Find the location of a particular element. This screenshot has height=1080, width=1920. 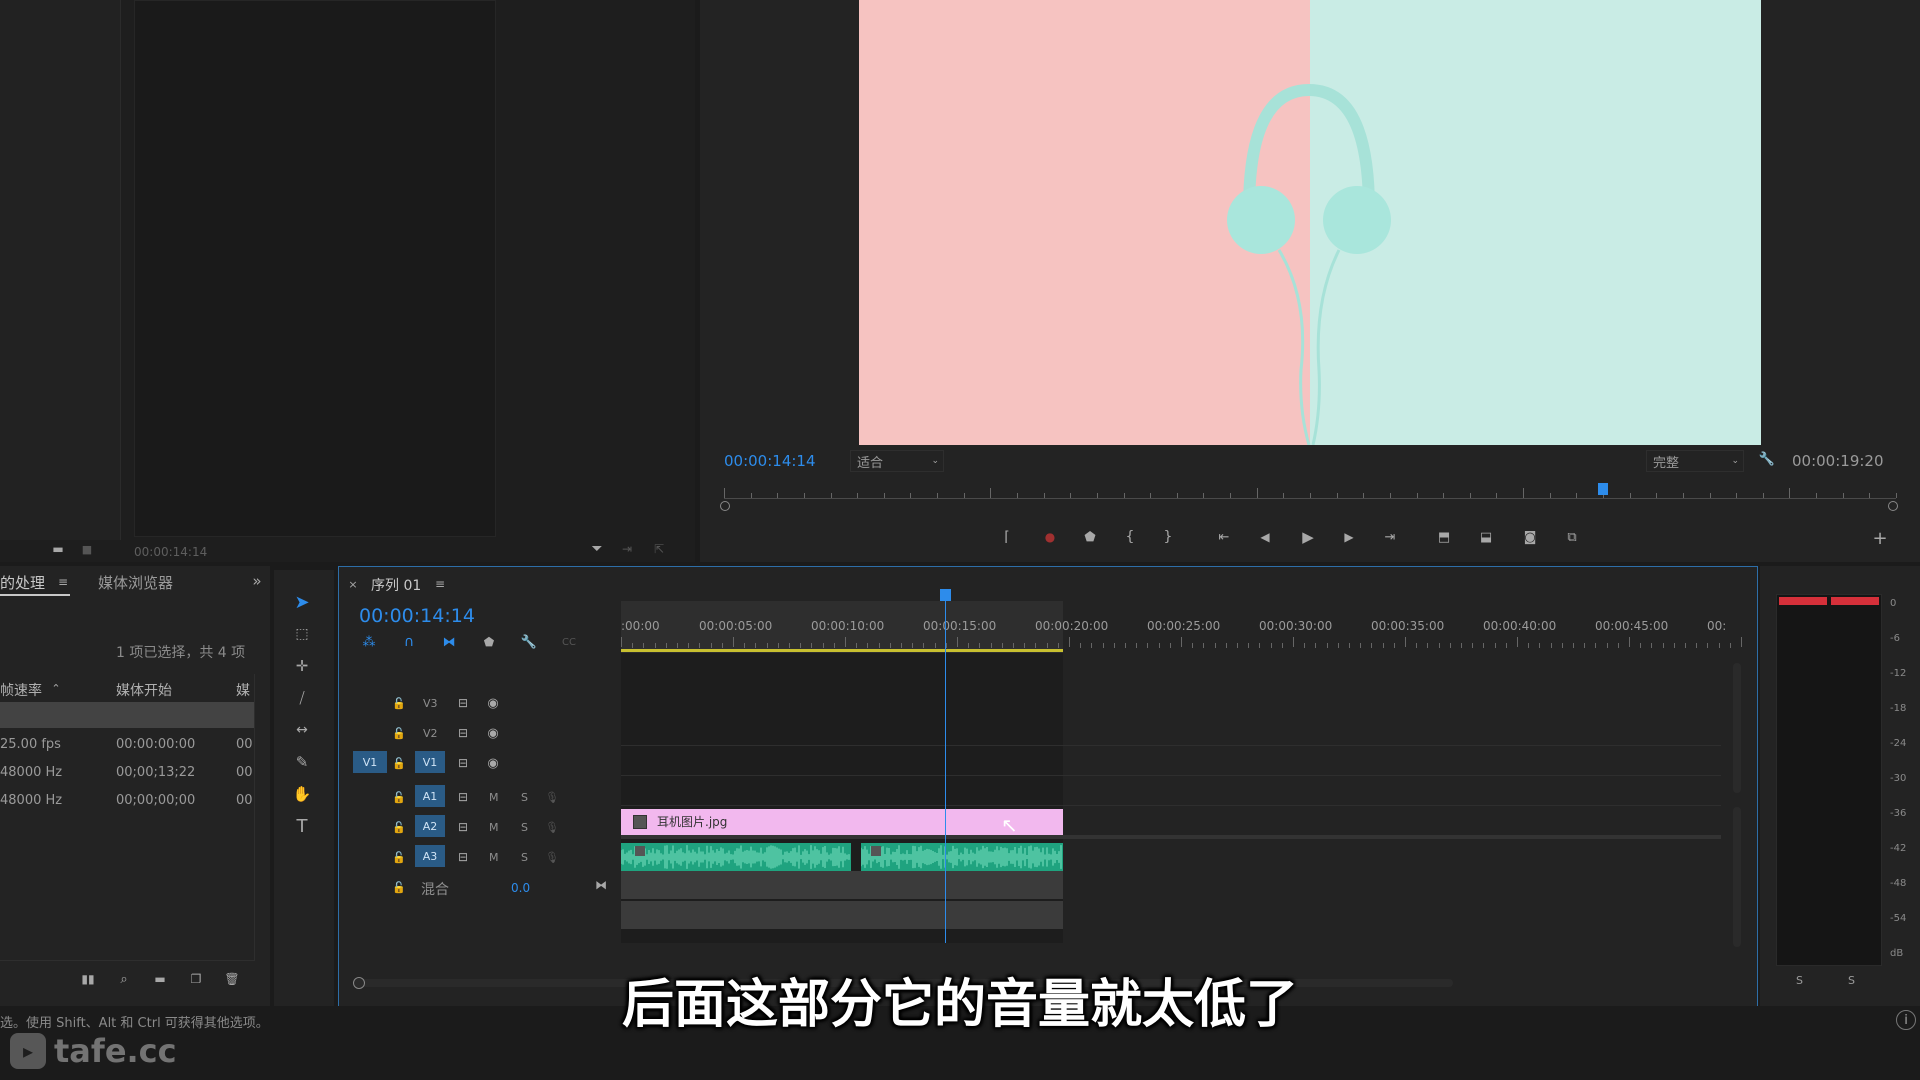

media-browser-tab: 媒体浏览器 is located at coordinates (135, 582).